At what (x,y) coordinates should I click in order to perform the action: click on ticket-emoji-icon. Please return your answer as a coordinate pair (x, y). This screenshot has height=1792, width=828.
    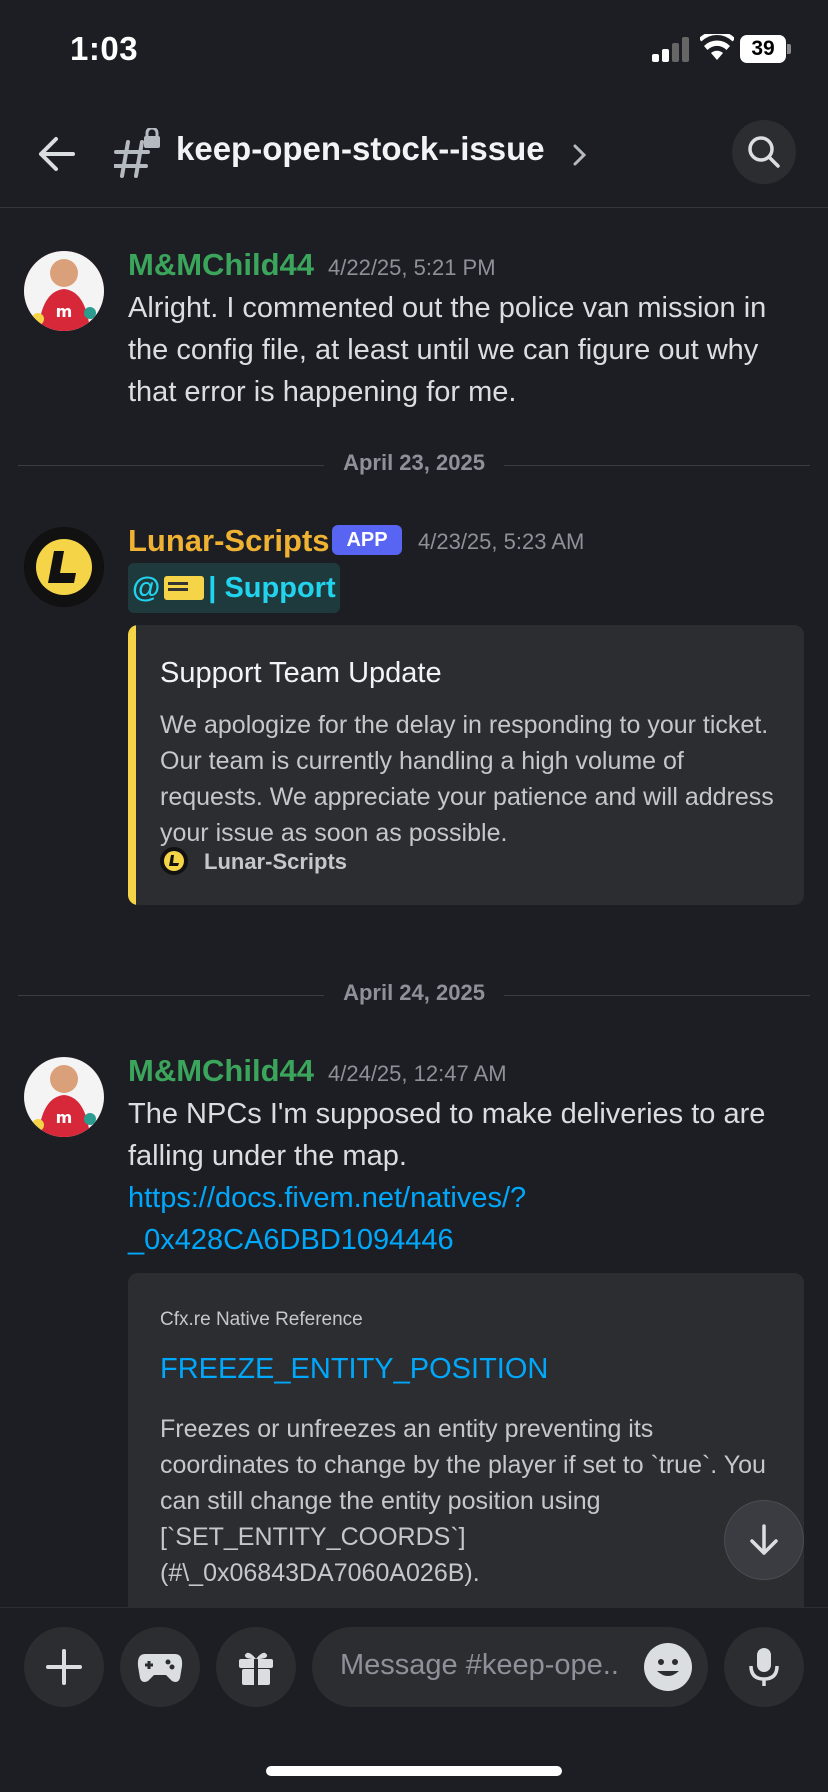
    Looking at the image, I should click on (184, 588).